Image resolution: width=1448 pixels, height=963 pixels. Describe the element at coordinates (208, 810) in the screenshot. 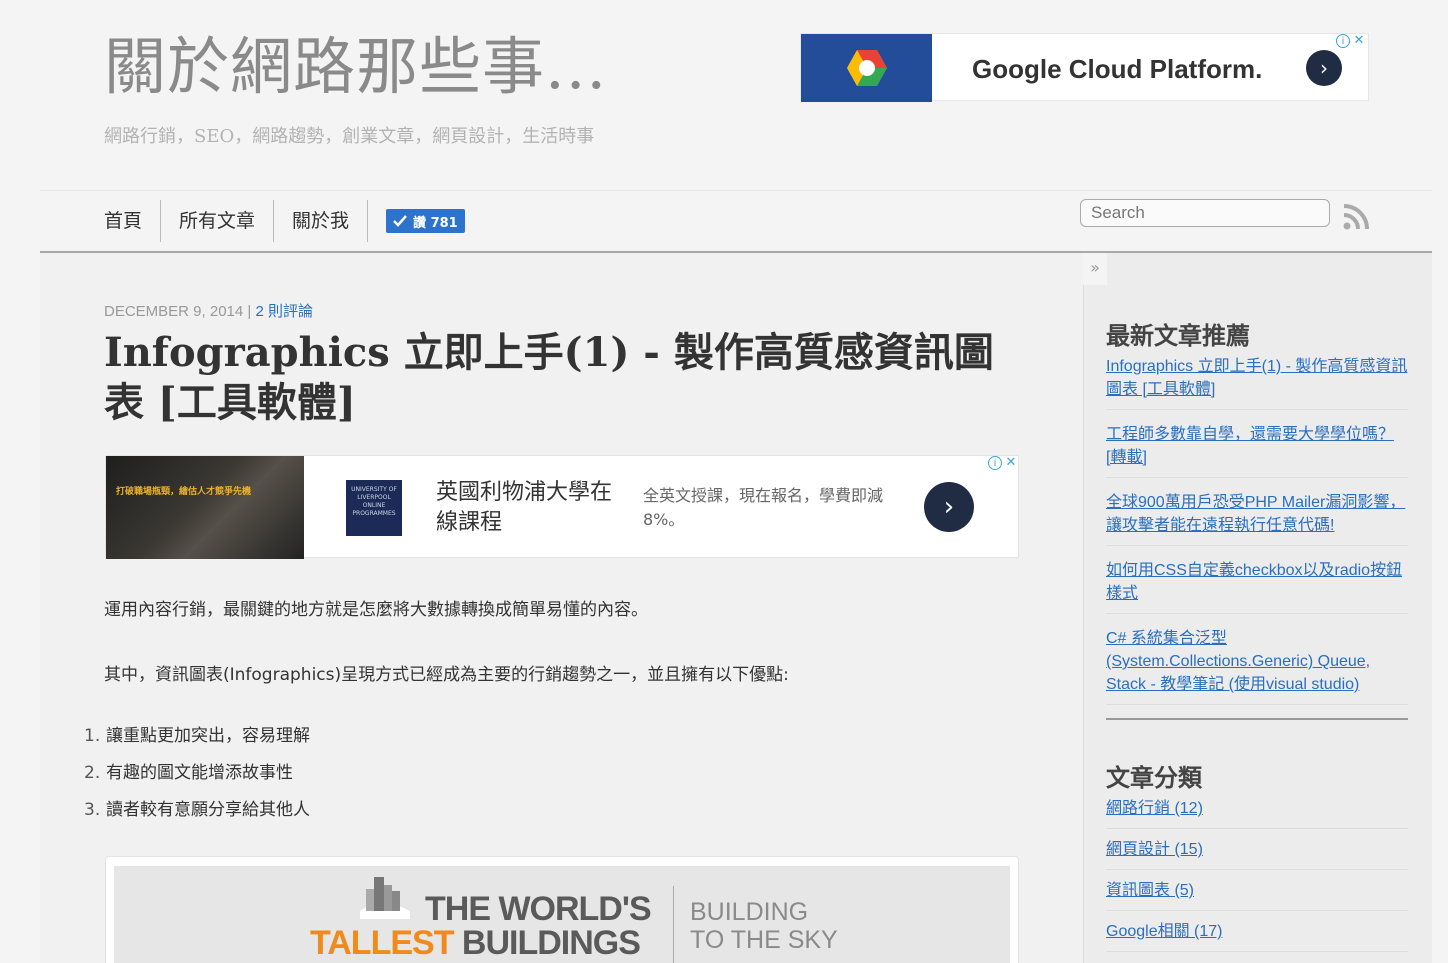

I see `list-text: 讀者較有意願分享給其他人` at that location.